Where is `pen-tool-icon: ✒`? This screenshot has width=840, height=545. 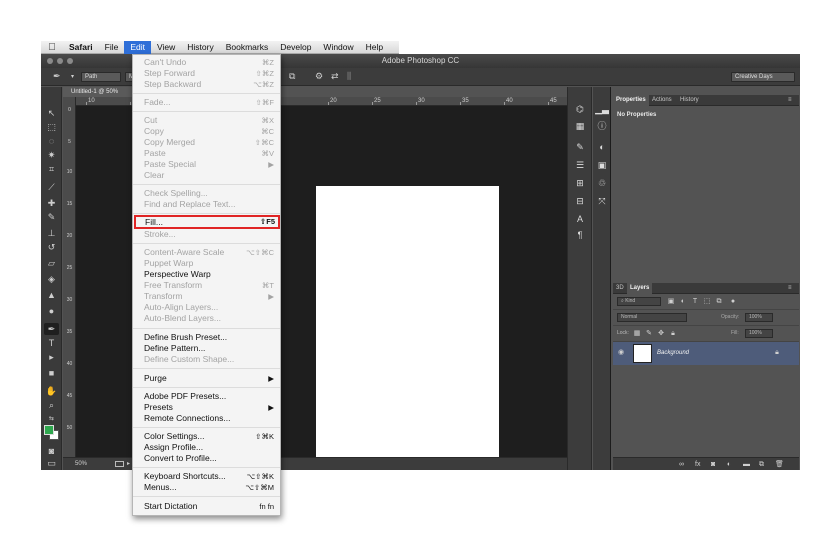
pen-tool-icon: ✒ is located at coordinates (51, 329).